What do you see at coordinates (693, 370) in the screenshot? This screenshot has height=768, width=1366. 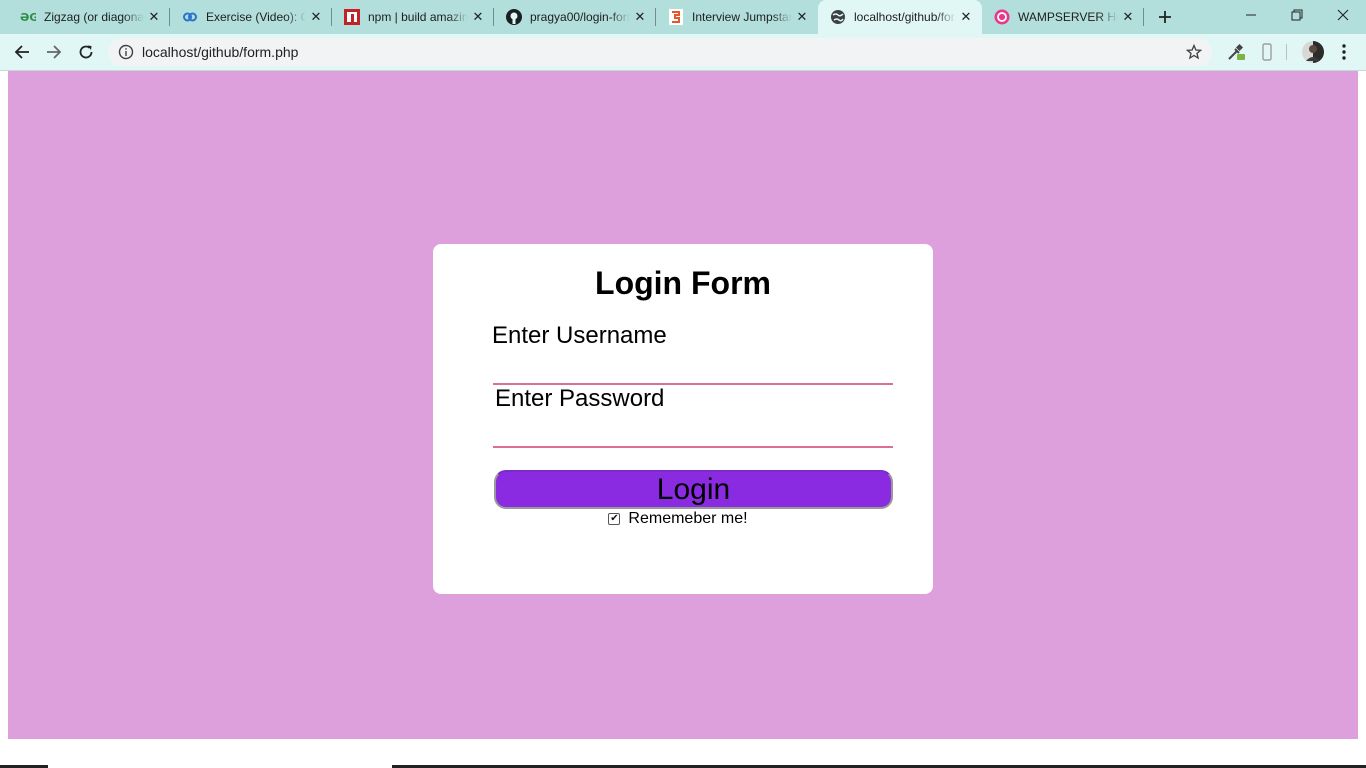 I see `username-input` at bounding box center [693, 370].